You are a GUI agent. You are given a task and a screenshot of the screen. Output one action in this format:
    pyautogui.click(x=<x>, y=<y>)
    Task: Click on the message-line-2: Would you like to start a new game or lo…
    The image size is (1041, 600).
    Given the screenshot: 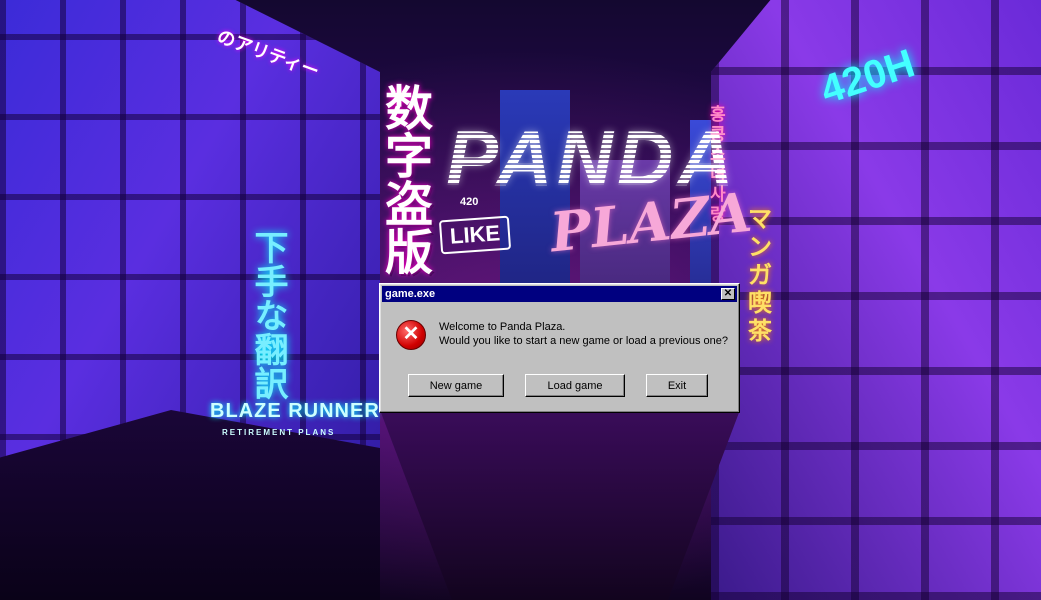 What is the action you would take?
    pyautogui.click(x=584, y=341)
    